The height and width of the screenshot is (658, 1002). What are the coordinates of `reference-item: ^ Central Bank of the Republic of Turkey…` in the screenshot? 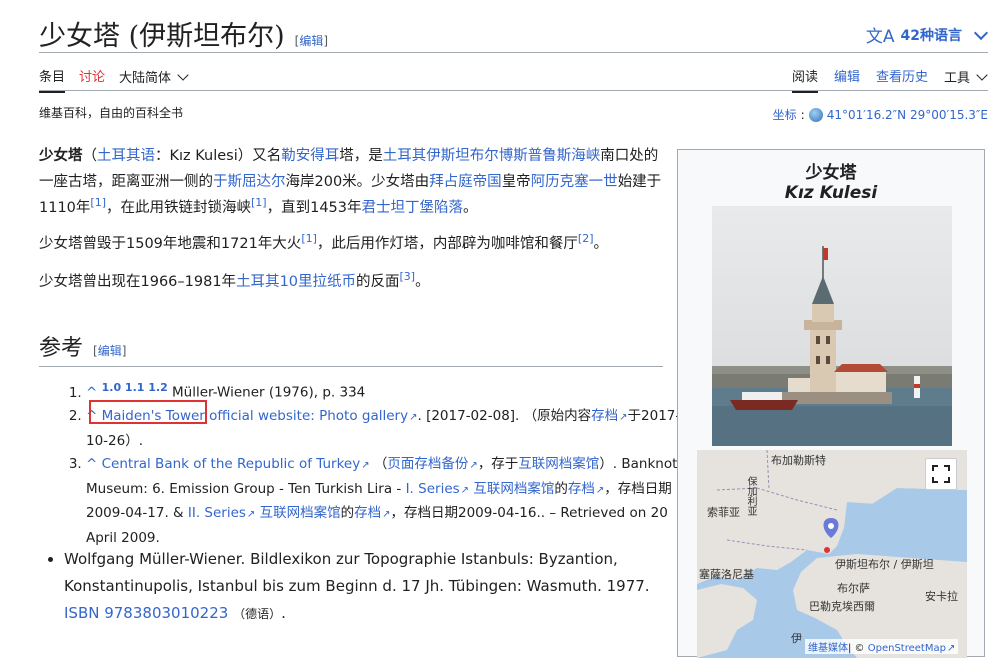 It's located at (386, 501).